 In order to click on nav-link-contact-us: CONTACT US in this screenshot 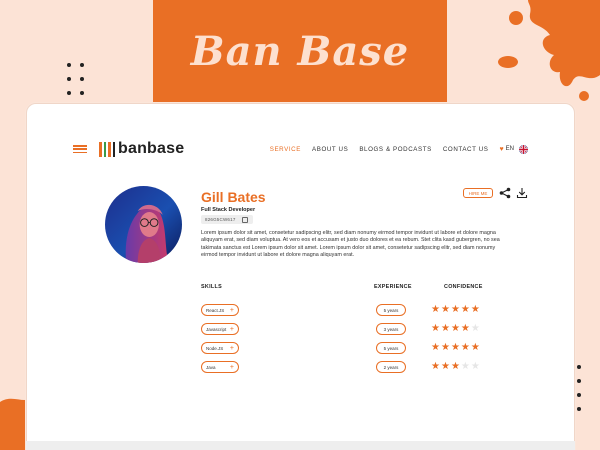, I will do `click(466, 149)`.